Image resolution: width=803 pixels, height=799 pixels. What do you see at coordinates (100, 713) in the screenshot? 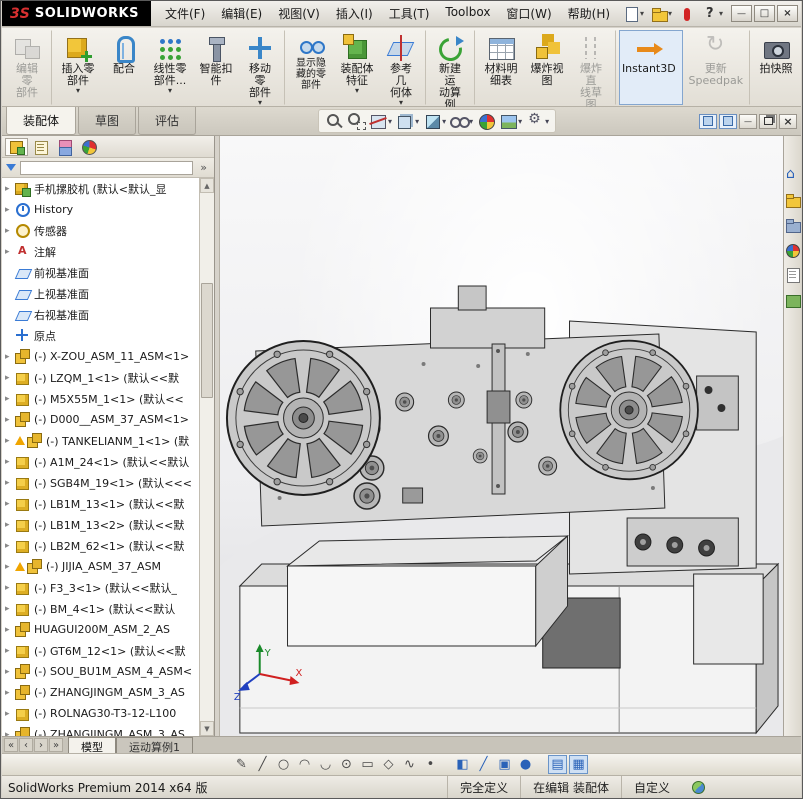
I see `tree-item: (-) ROLNAG30-T3-12-L100` at bounding box center [100, 713].